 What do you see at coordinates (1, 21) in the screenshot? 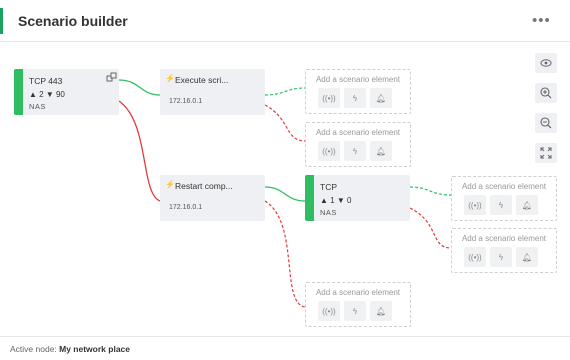
I see `header-accent-bar` at bounding box center [1, 21].